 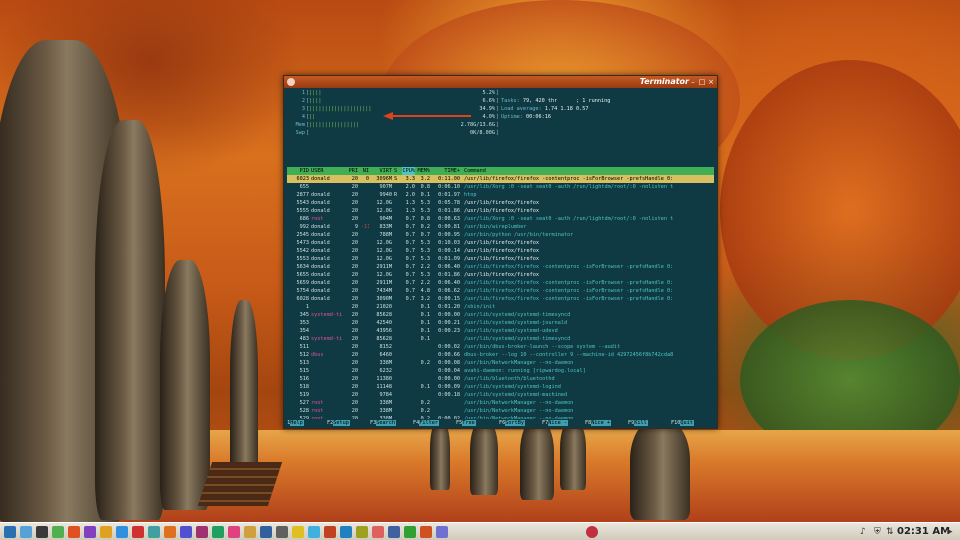 What do you see at coordinates (592, 532) in the screenshot?
I see `terminator-task-icon` at bounding box center [592, 532].